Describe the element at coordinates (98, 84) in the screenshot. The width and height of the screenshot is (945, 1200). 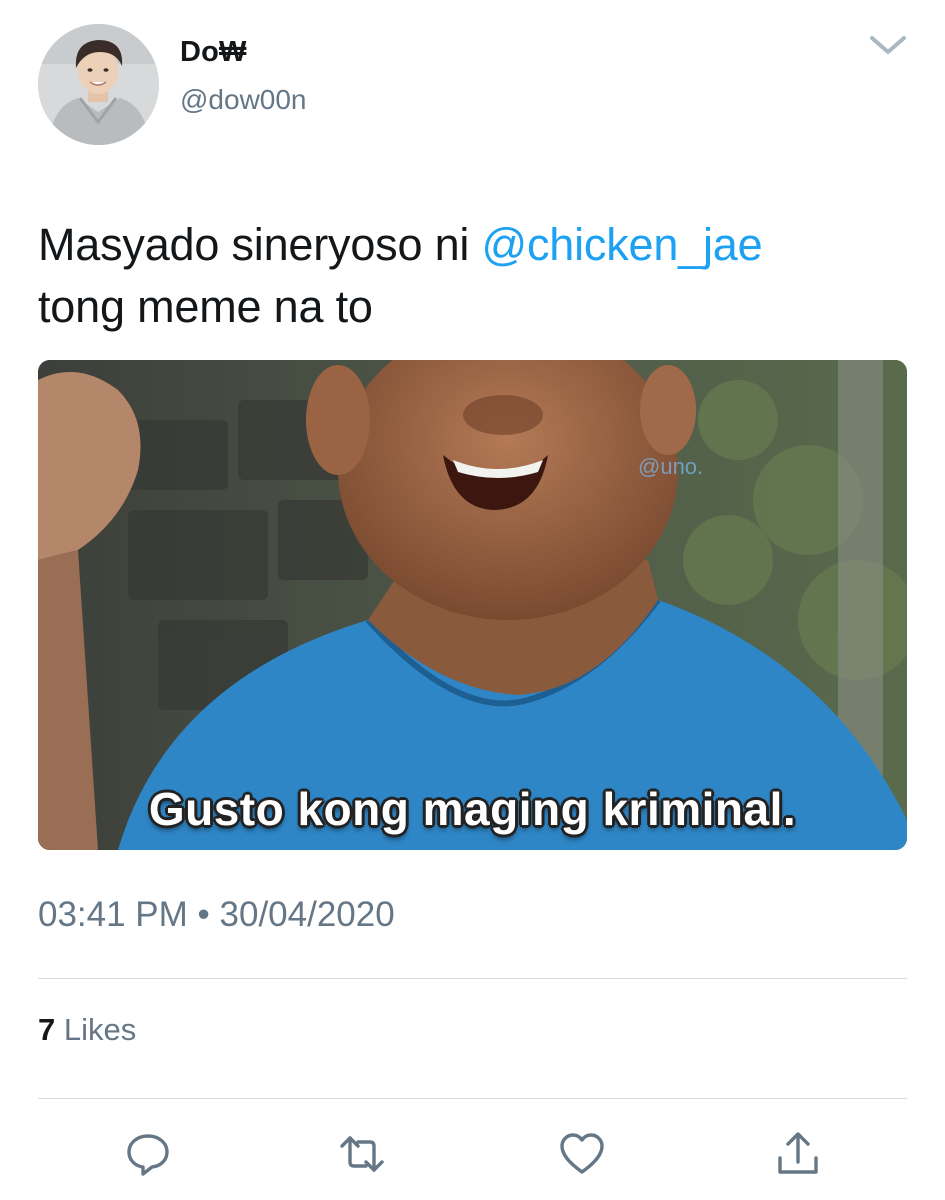
I see `avatar` at that location.